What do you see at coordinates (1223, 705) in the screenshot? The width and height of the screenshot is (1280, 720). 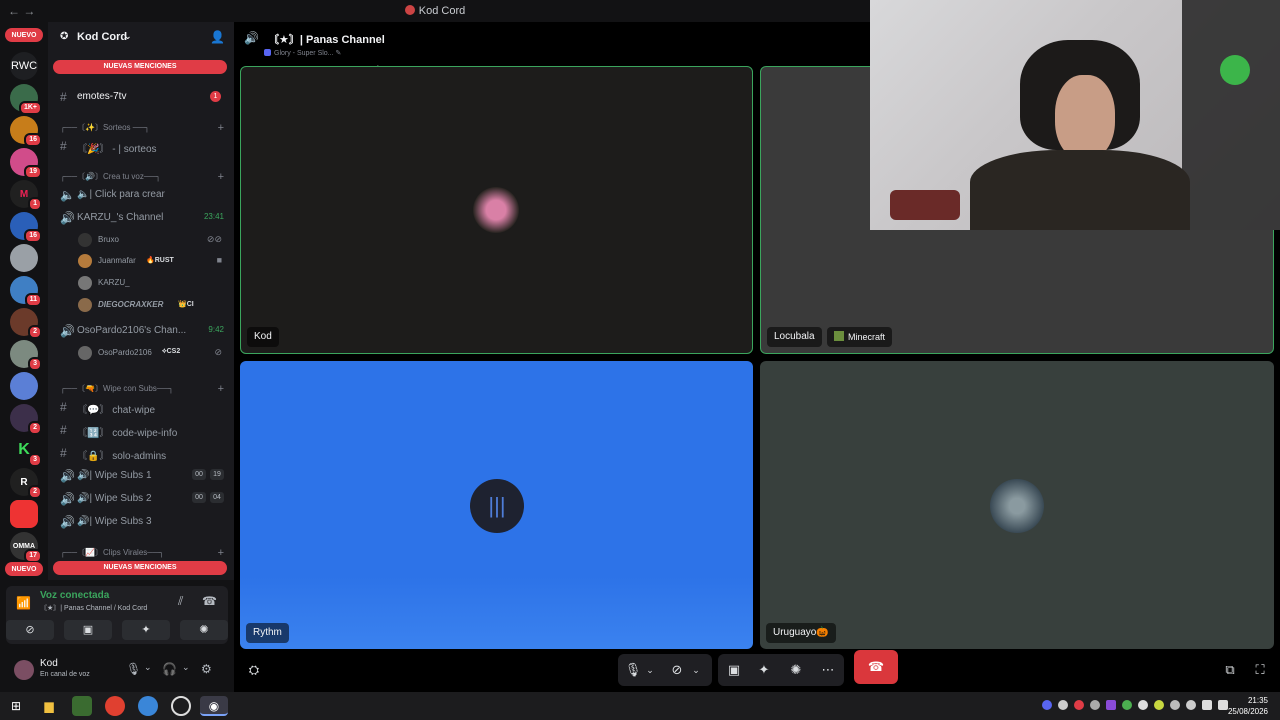 I see `volume-icon` at bounding box center [1223, 705].